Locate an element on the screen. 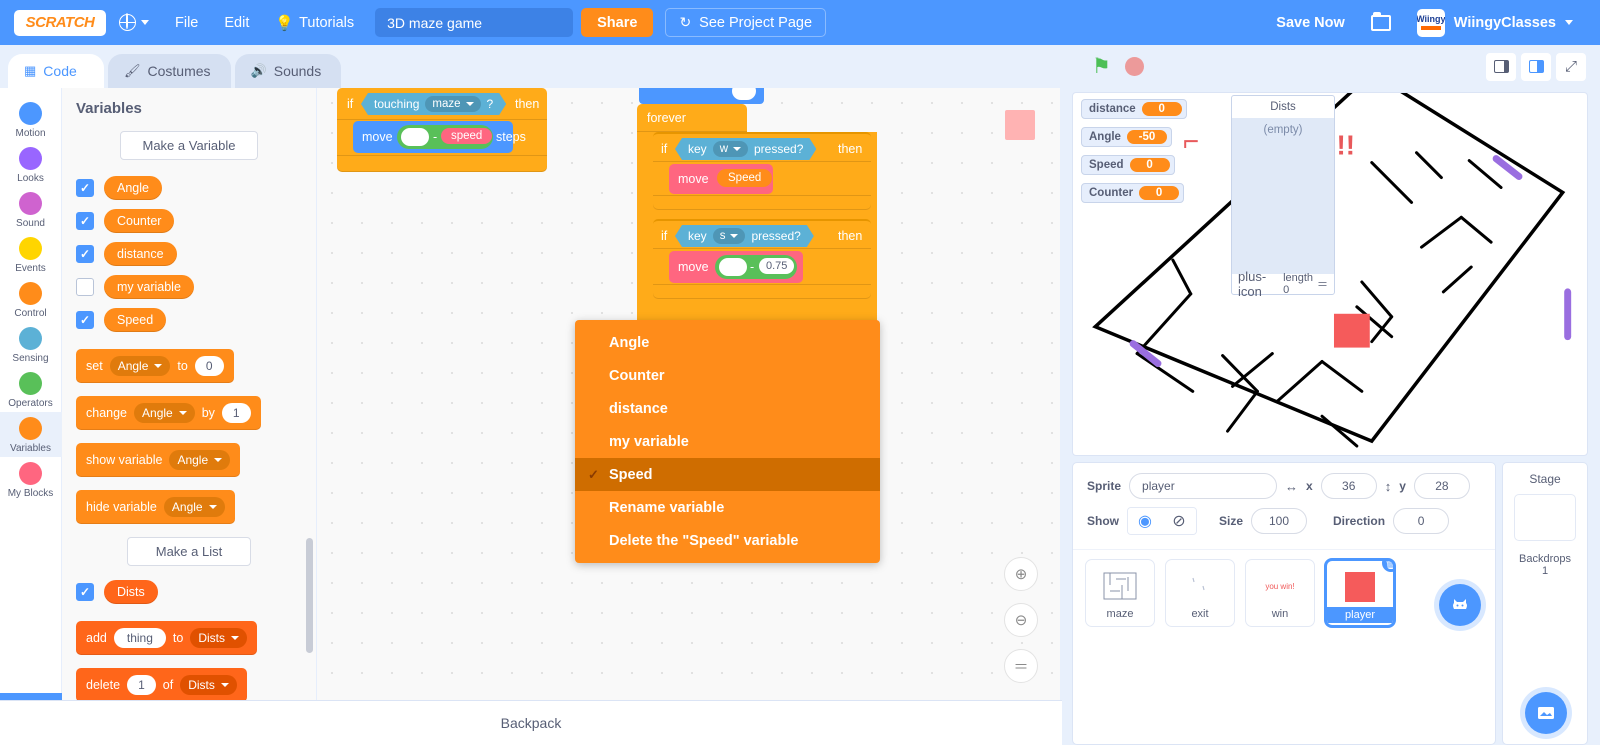  block-change-variable: change Angle by 1 is located at coordinates (168, 413).